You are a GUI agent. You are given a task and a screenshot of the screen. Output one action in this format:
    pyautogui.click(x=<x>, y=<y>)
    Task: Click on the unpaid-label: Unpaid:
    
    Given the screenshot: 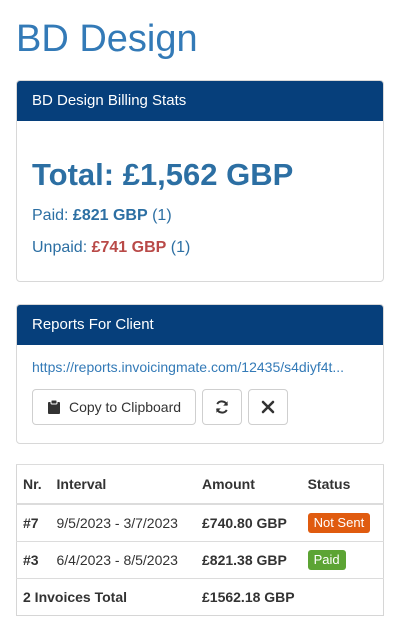 What is the action you would take?
    pyautogui.click(x=60, y=247)
    